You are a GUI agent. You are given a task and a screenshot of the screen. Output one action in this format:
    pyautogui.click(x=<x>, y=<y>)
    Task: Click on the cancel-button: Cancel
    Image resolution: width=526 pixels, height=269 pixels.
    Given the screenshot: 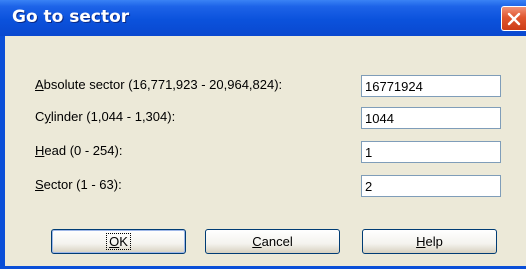 What is the action you would take?
    pyautogui.click(x=272, y=241)
    